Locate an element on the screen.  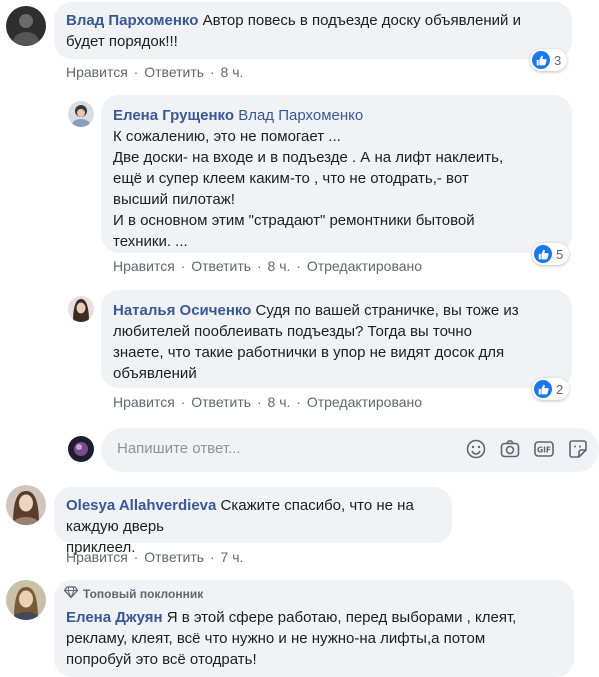
comment-actions: Нравится · Ответить · 7 ч. is located at coordinates (154, 557).